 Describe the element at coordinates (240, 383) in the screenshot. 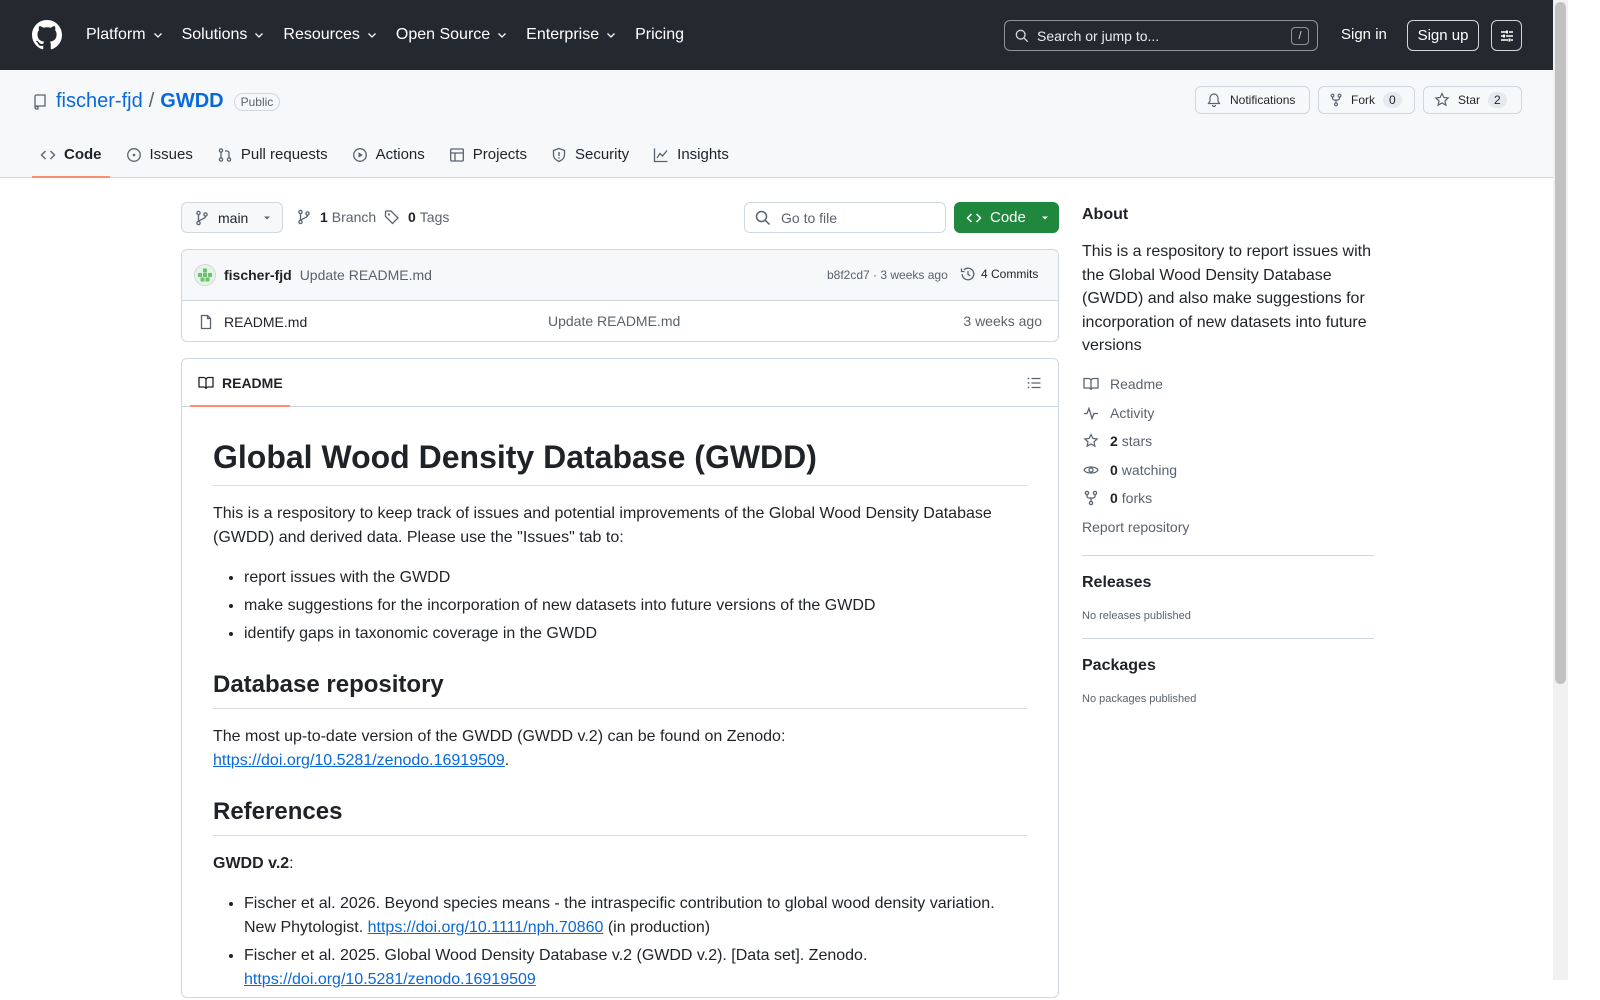

I see `readme-tab: README` at that location.